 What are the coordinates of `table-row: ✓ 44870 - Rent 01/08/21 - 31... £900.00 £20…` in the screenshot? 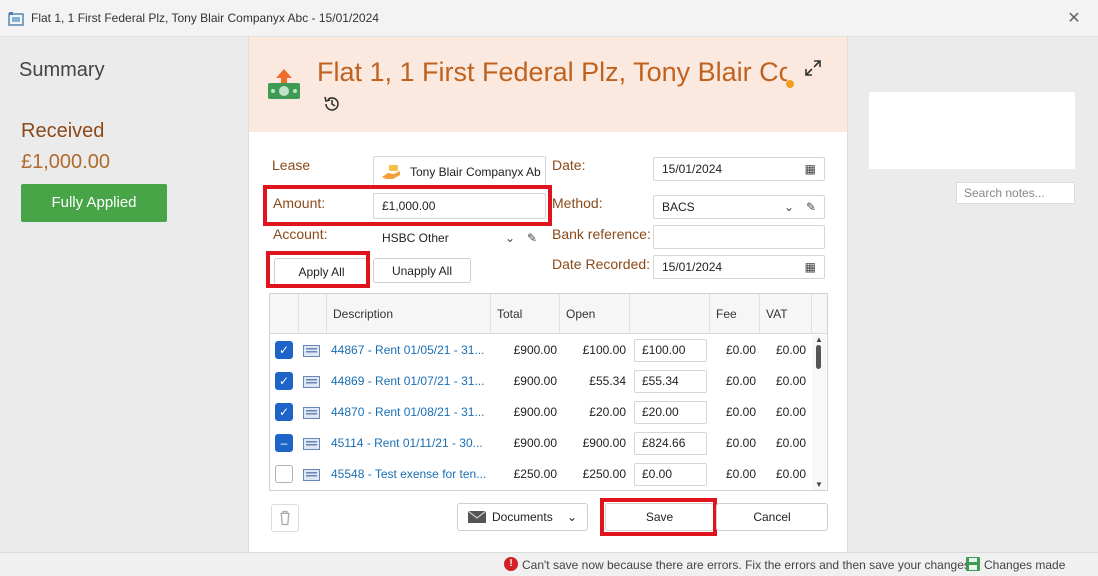 It's located at (540, 412).